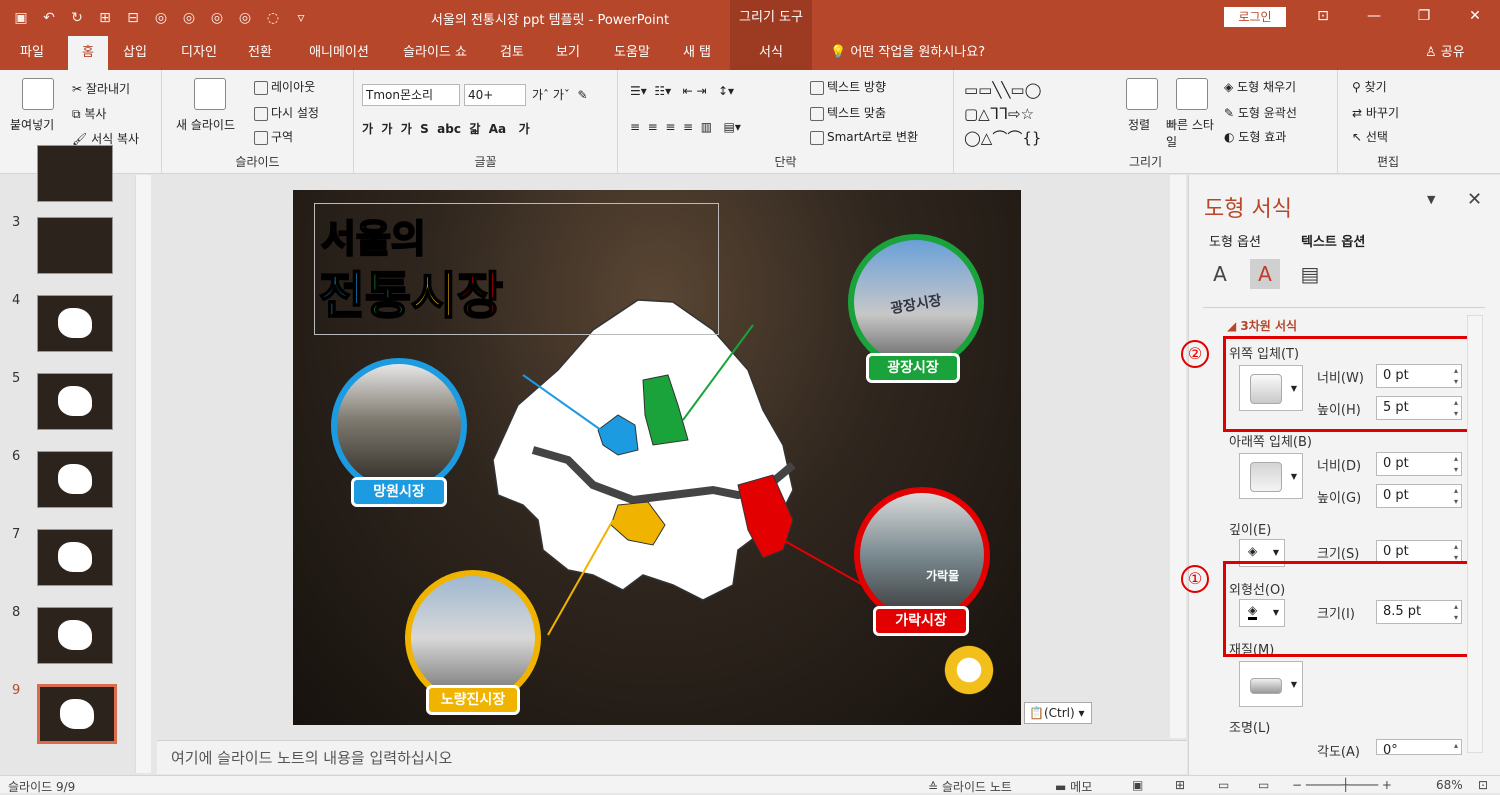  I want to click on quick-styles-button: 빠른 스타일, so click(1191, 133).